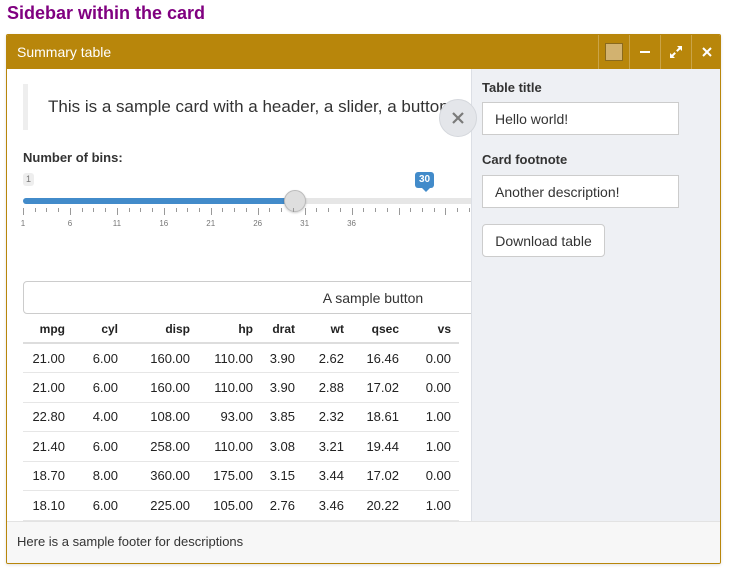  What do you see at coordinates (512, 87) in the screenshot?
I see `table-title-label: Table title` at bounding box center [512, 87].